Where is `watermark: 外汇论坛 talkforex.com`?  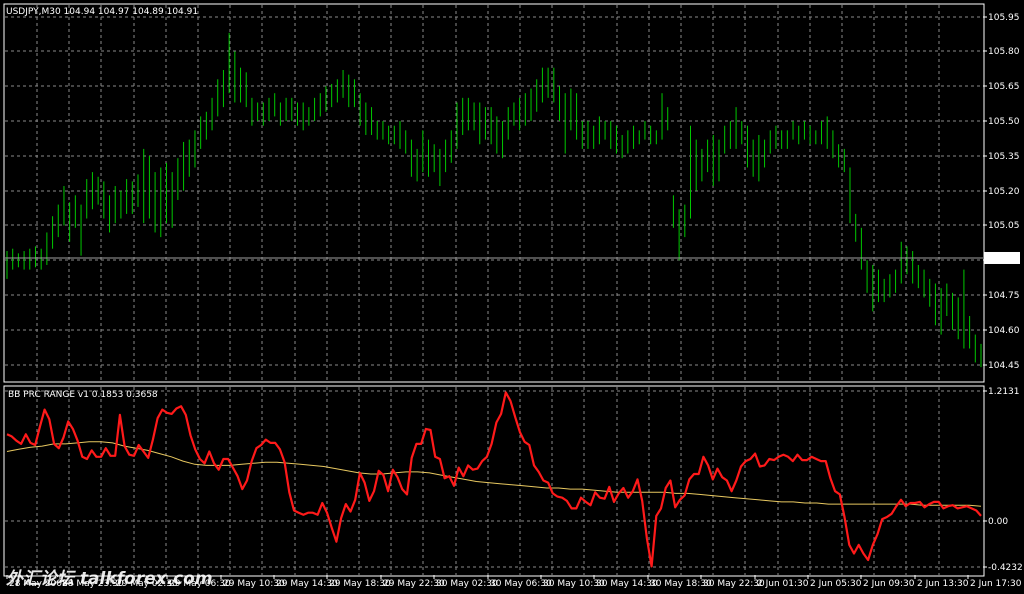 watermark: 外汇论坛 talkforex.com is located at coordinates (109, 579).